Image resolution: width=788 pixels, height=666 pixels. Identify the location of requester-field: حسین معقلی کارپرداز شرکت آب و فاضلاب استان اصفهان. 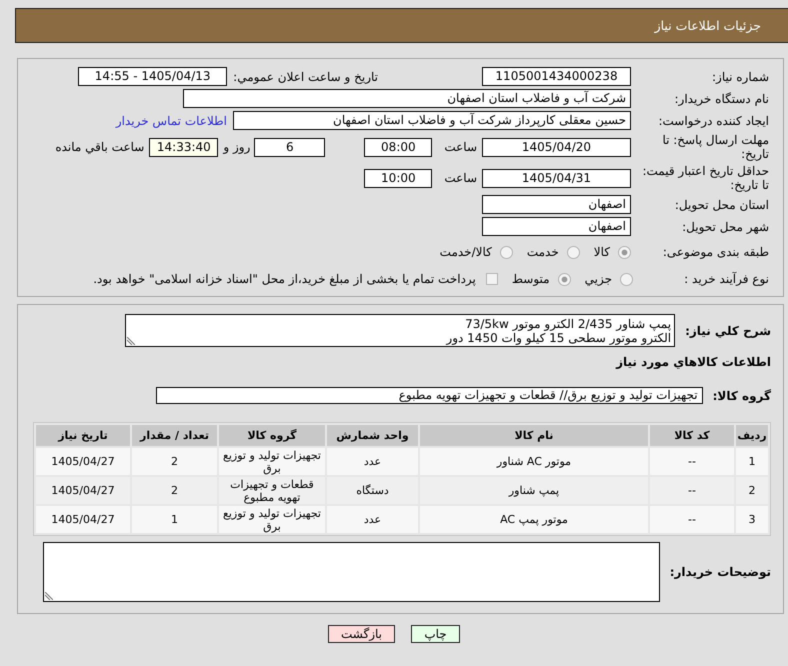
(432, 120).